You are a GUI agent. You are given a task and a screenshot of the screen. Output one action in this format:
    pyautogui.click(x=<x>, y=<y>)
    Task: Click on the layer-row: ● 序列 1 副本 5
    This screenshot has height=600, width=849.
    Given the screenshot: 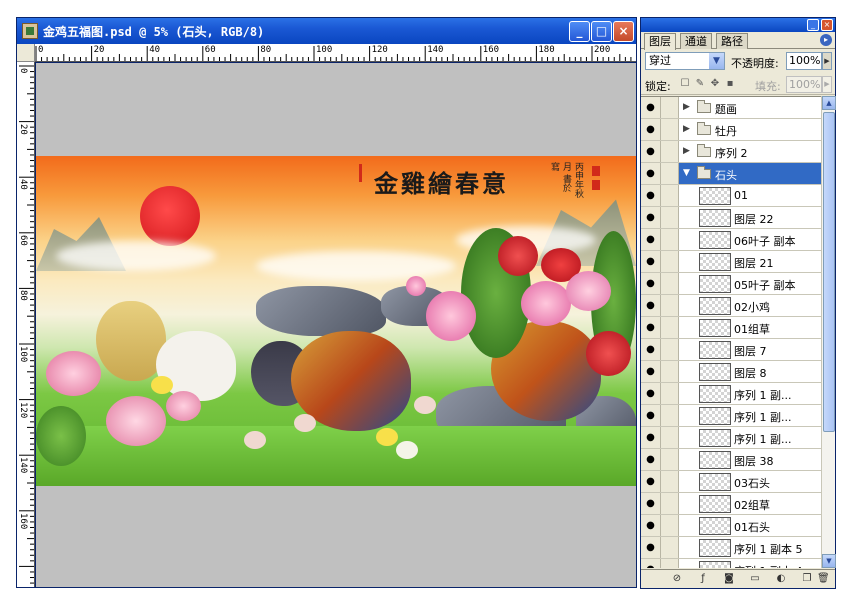 What is the action you would take?
    pyautogui.click(x=731, y=548)
    